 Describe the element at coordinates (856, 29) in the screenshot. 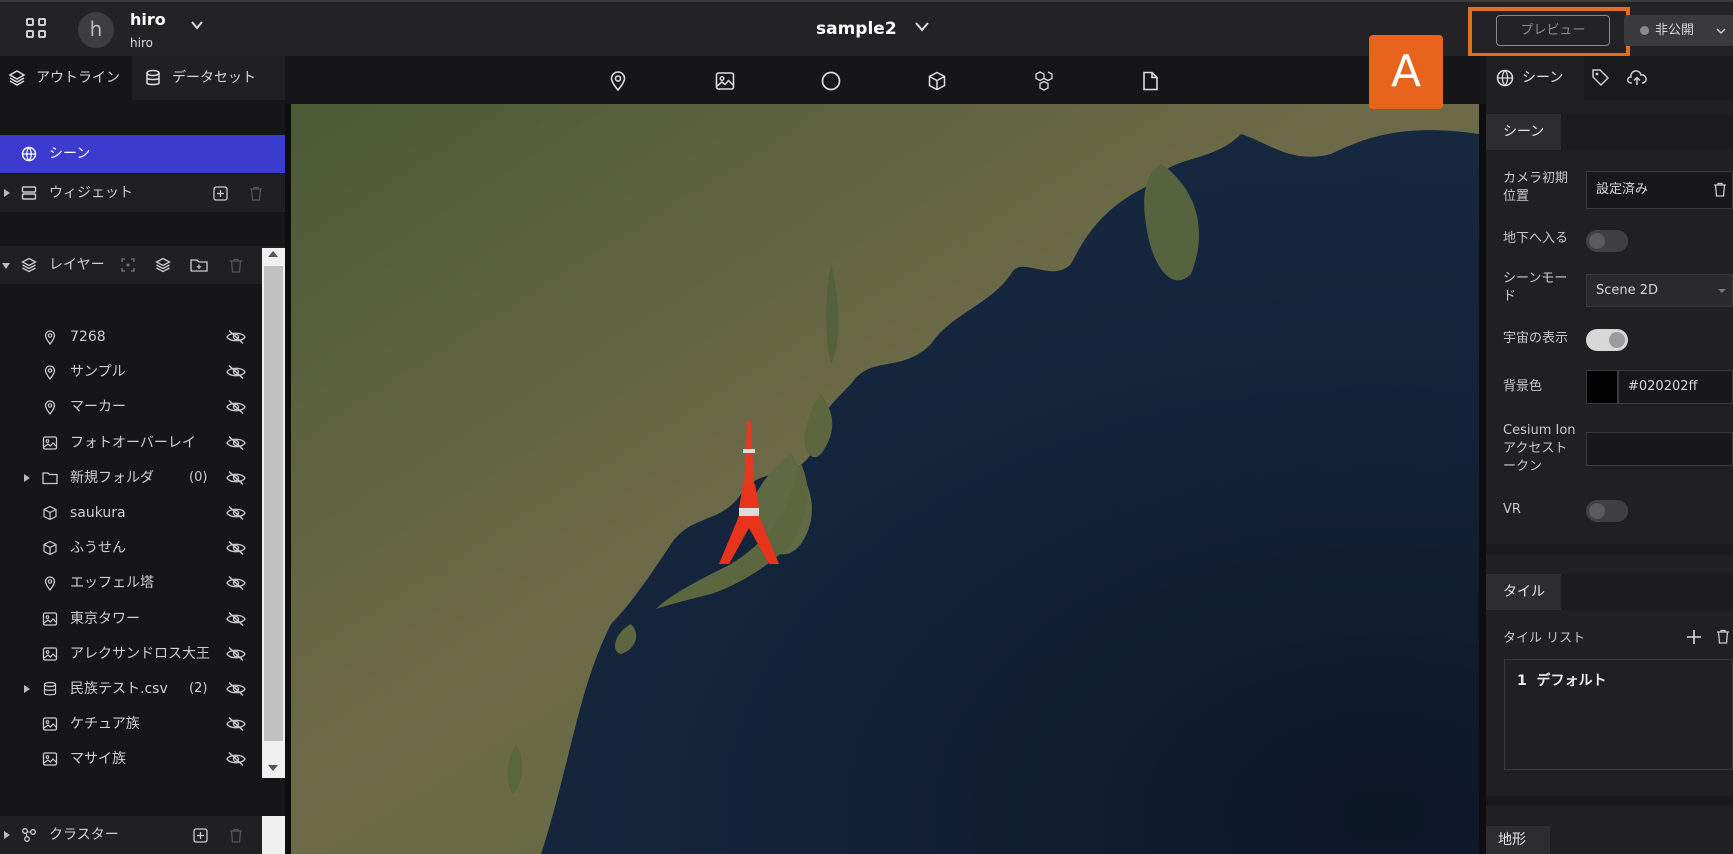

I see `project-title: sample2` at that location.